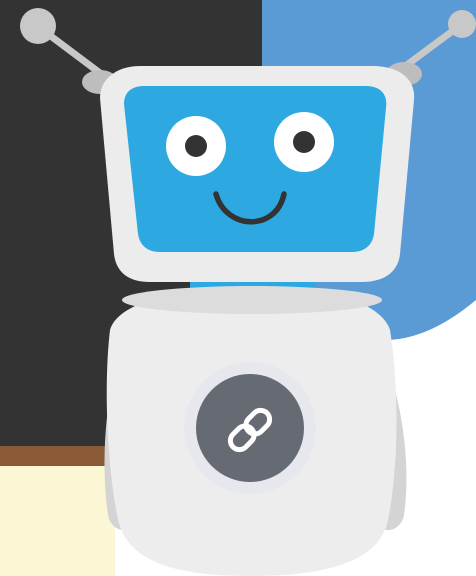 The image size is (476, 576). I want to click on body-shadow, so click(252, 300).